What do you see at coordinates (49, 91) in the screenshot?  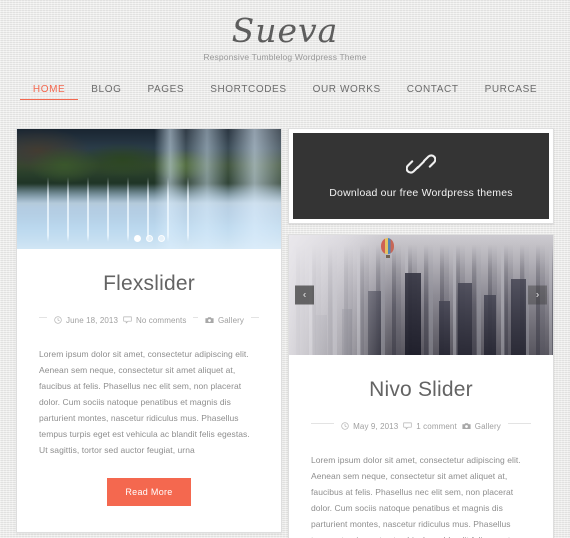 I see `nav-item-home: HOME` at bounding box center [49, 91].